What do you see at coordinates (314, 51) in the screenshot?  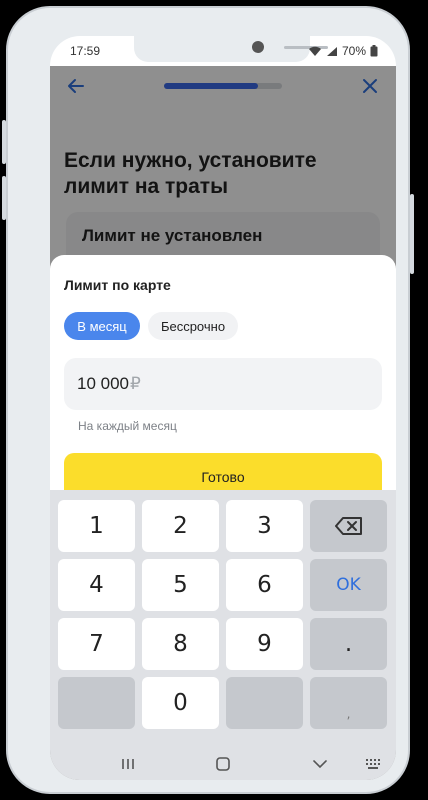 I see `wifi-icon` at bounding box center [314, 51].